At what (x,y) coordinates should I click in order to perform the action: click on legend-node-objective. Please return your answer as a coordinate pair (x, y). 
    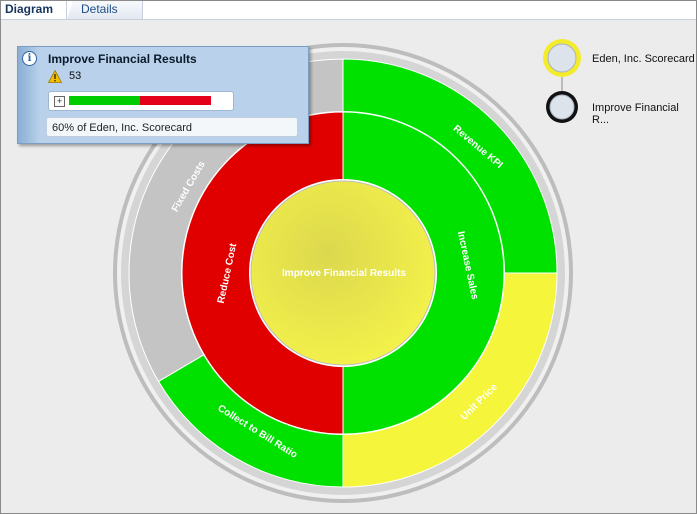
    Looking at the image, I should click on (562, 107).